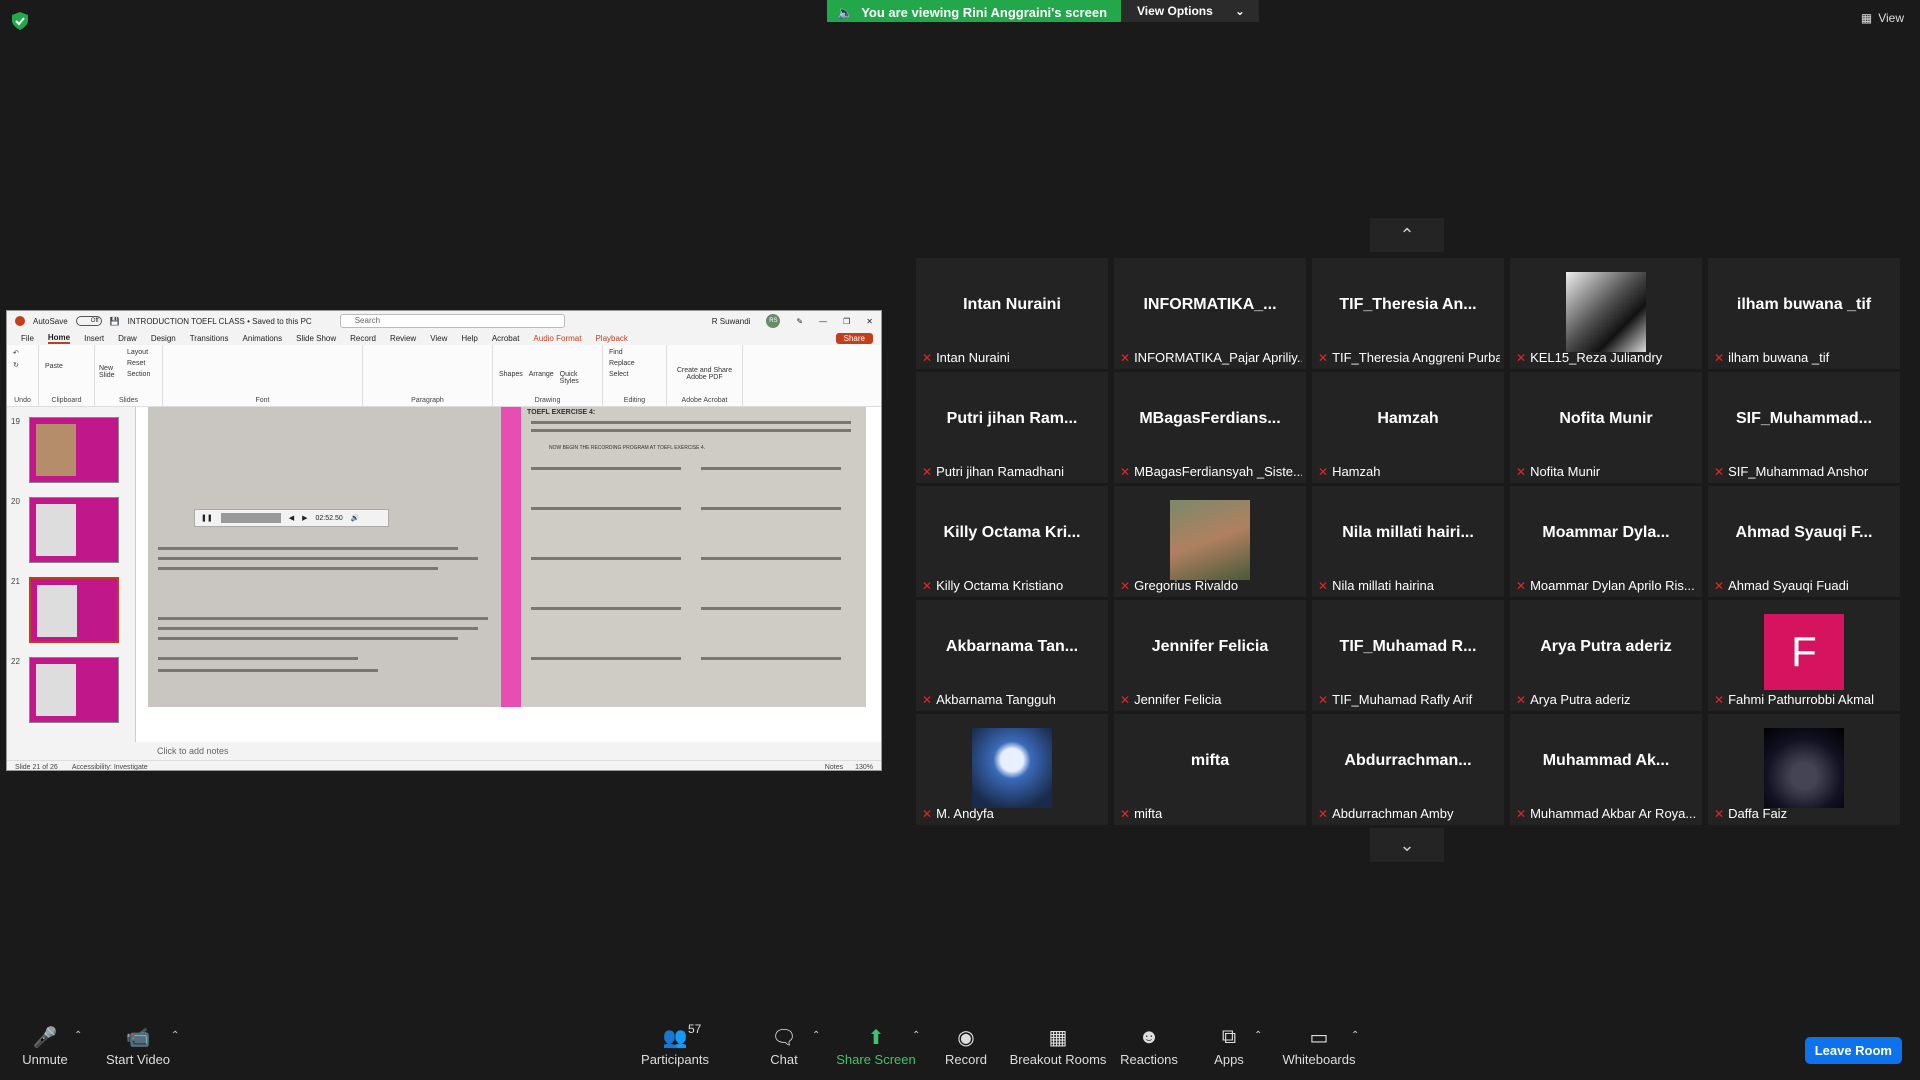 The image size is (1920, 1080). I want to click on tab-transitions: Transitions, so click(209, 338).